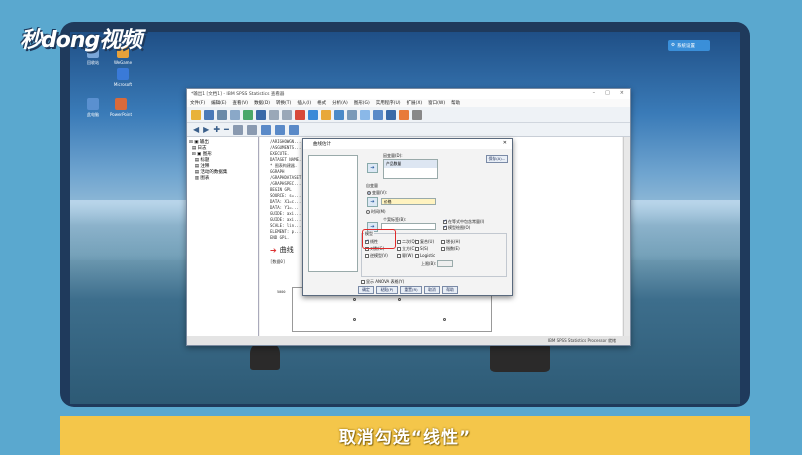  What do you see at coordinates (222, 114) in the screenshot?
I see `print-icon` at bounding box center [222, 114].